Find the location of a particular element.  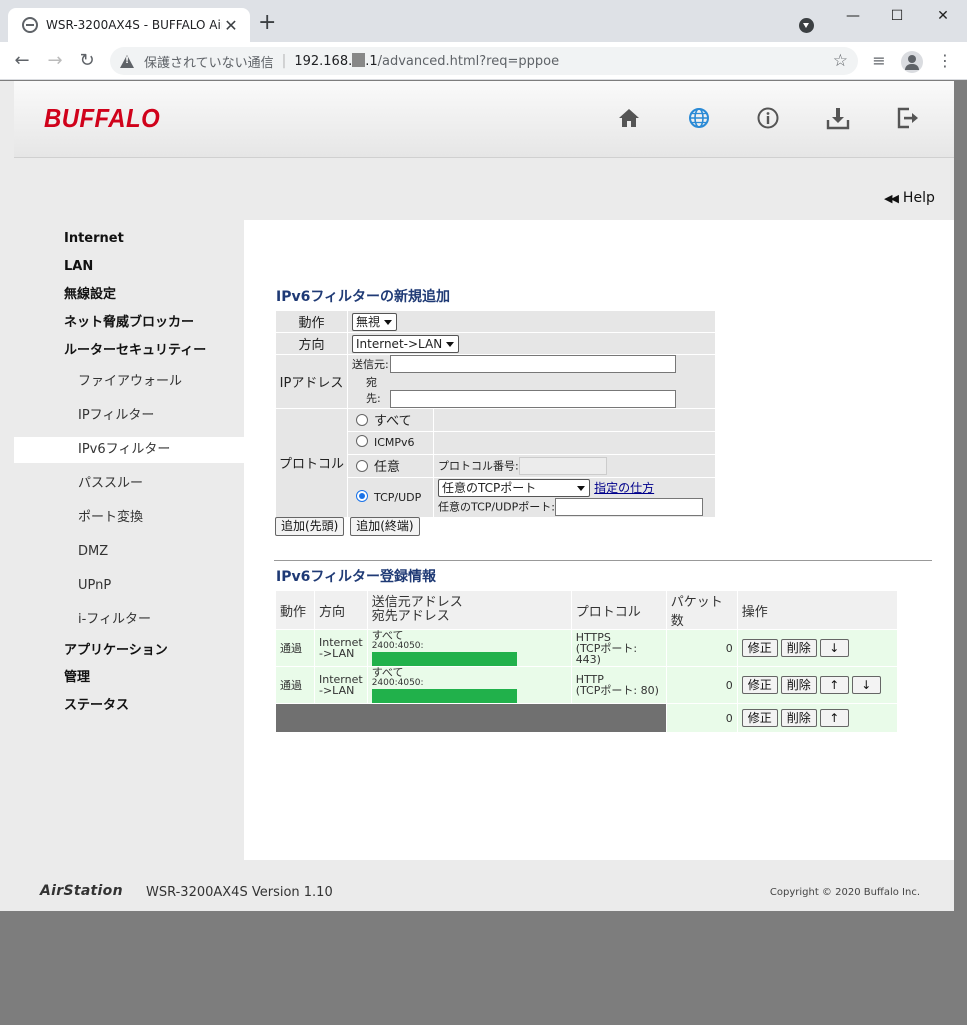

sidebar-item-wireless: 無線設定 is located at coordinates (129, 295).